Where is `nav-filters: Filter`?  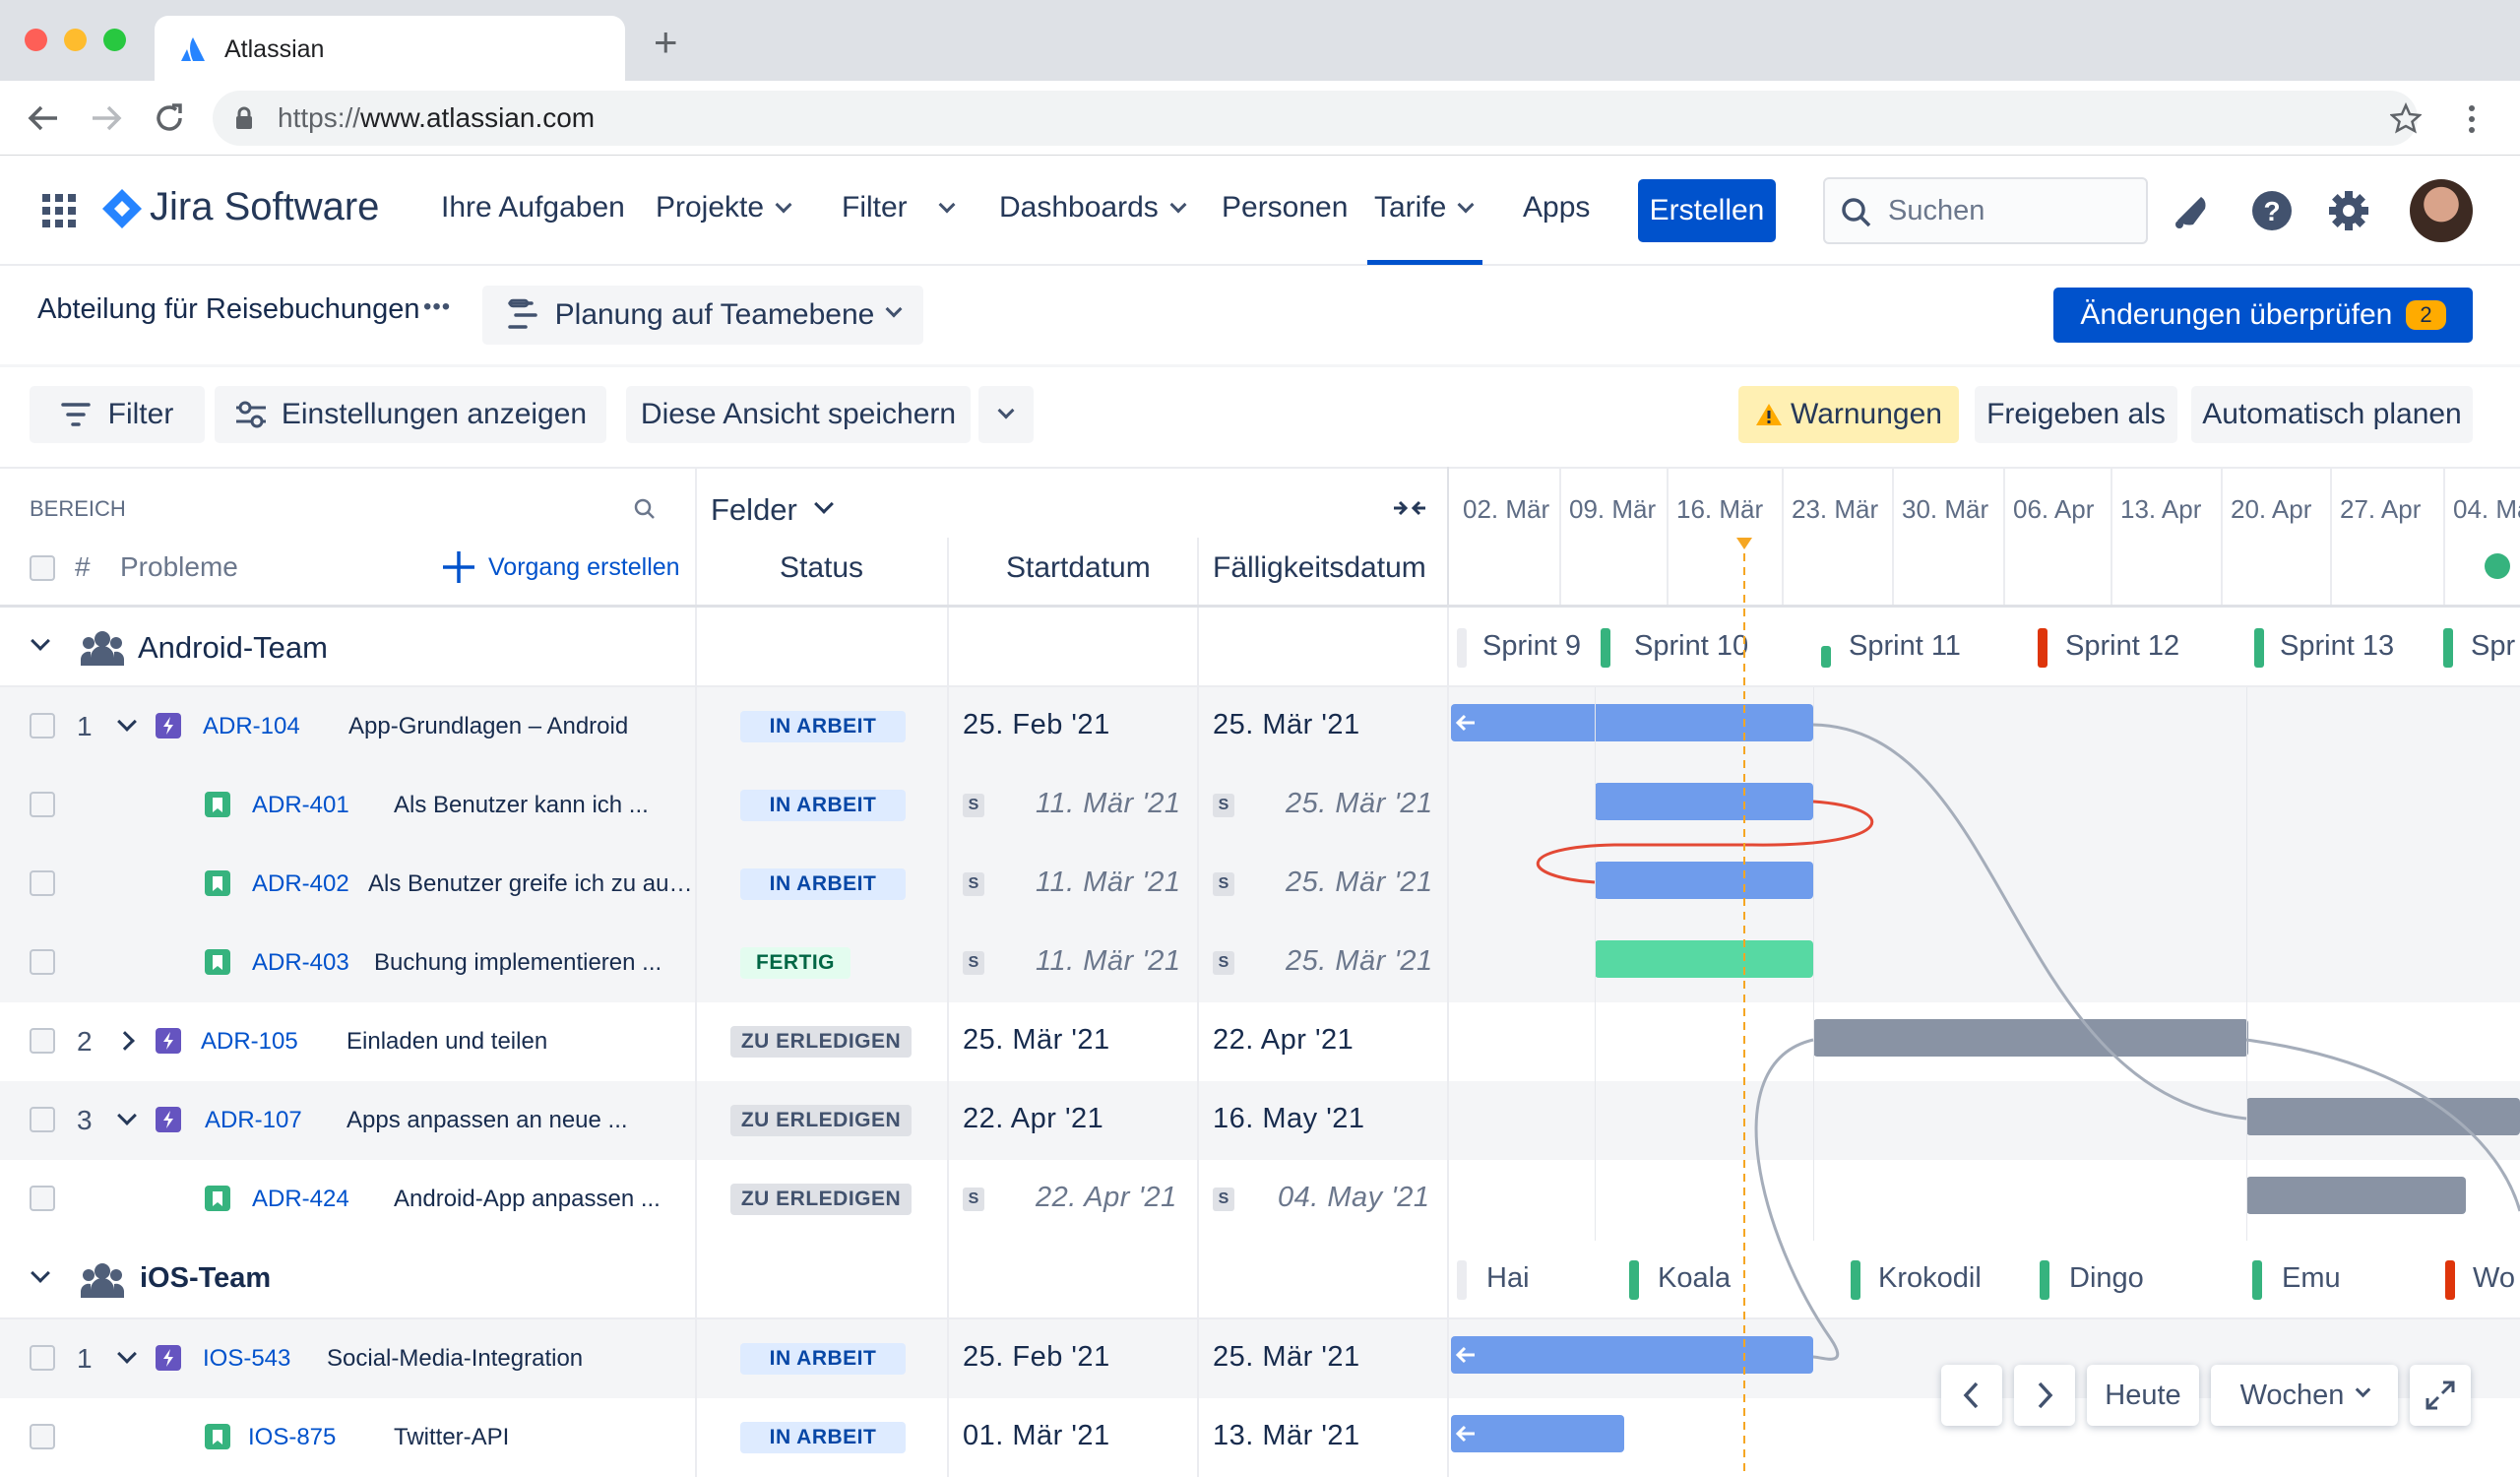 nav-filters: Filter is located at coordinates (899, 208).